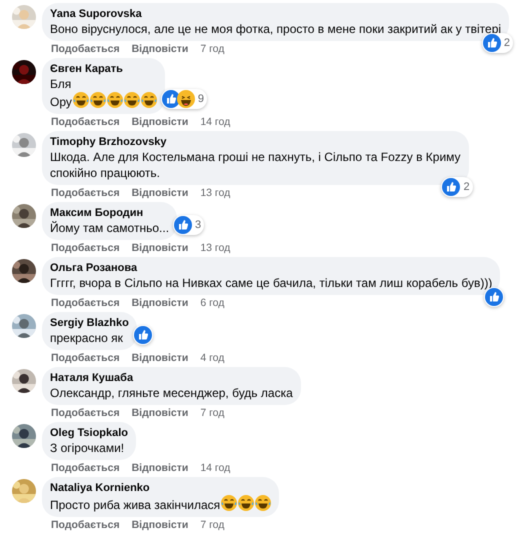 Image resolution: width=519 pixels, height=535 pixels. I want to click on comment-text: Бля Ору, so click(103, 93).